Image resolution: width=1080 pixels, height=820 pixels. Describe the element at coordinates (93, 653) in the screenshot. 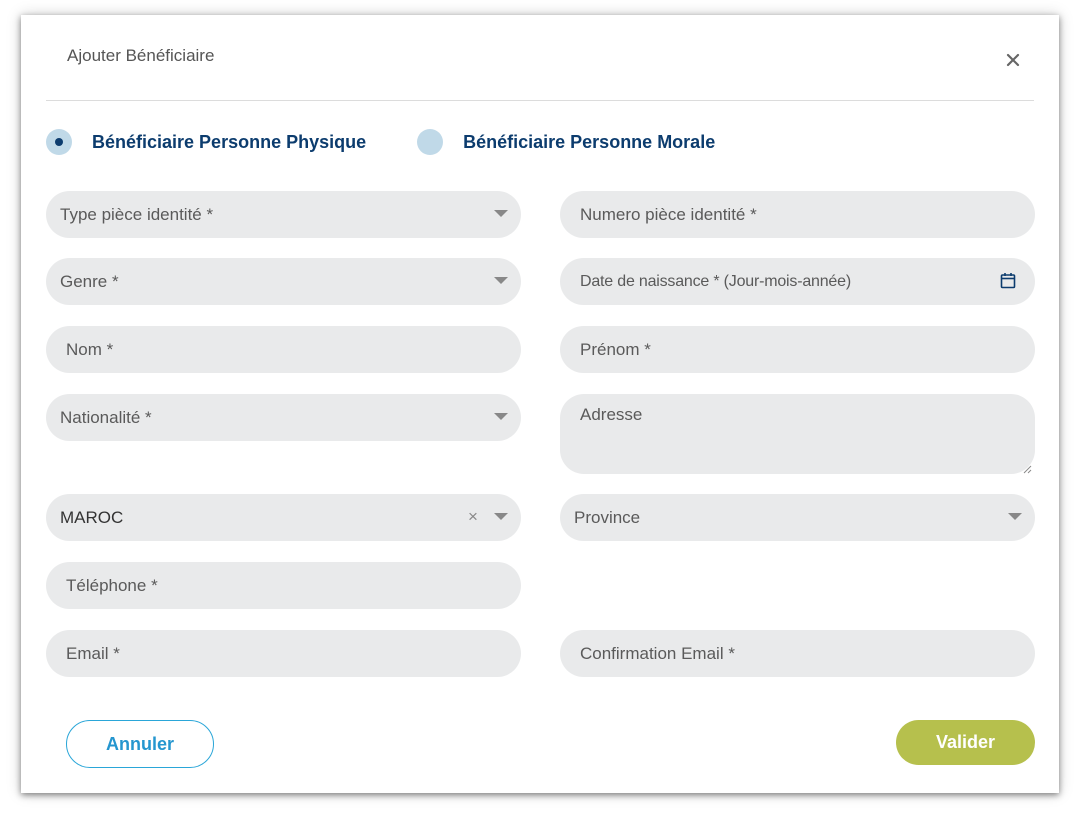

I see `email-placeholder: Email *` at that location.